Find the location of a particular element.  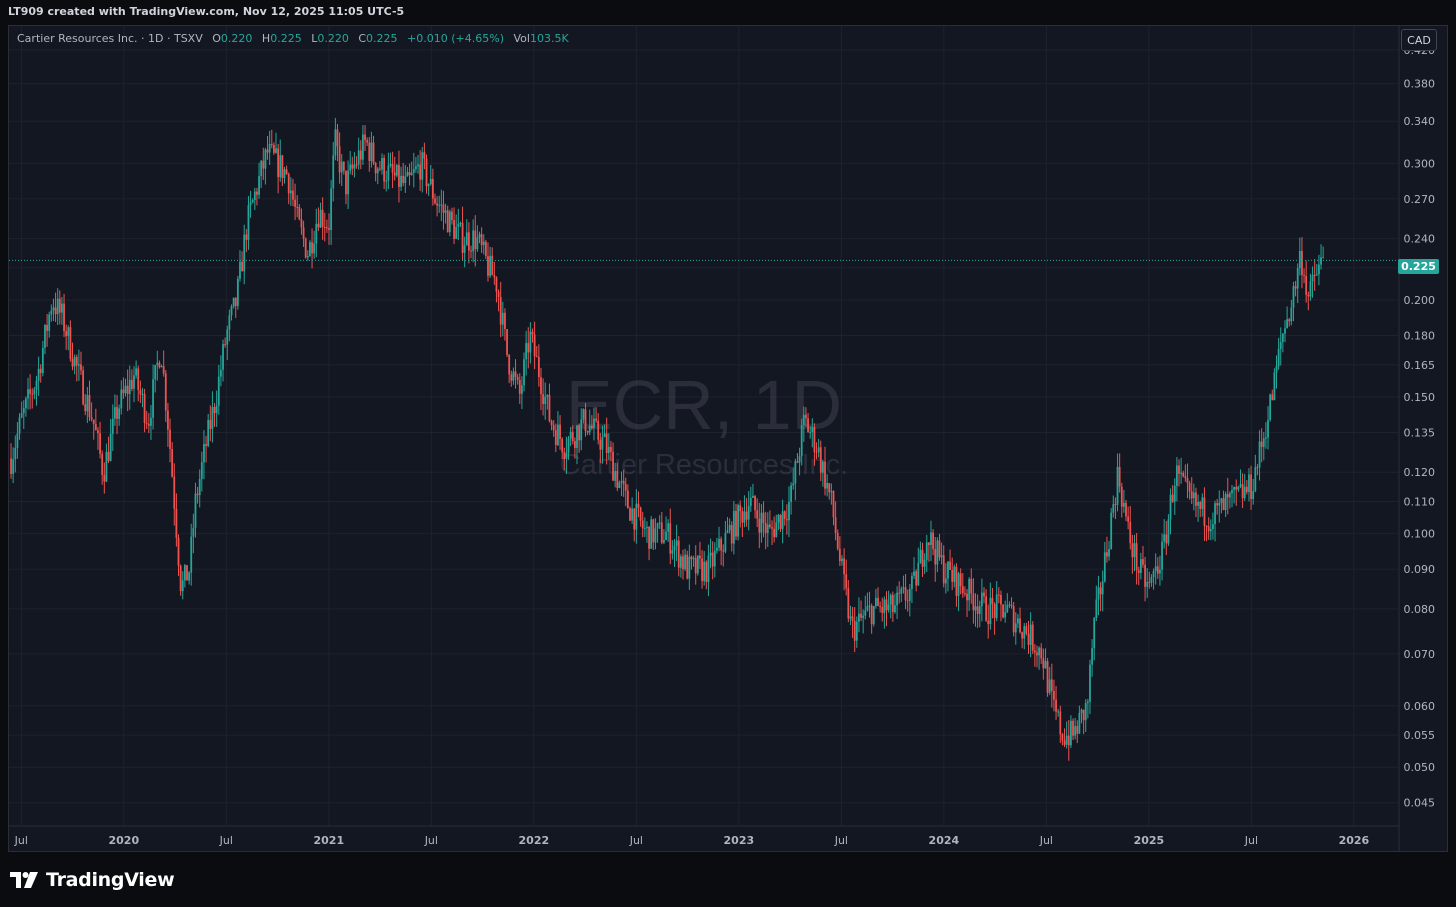

legend-high-label: H is located at coordinates (266, 38).